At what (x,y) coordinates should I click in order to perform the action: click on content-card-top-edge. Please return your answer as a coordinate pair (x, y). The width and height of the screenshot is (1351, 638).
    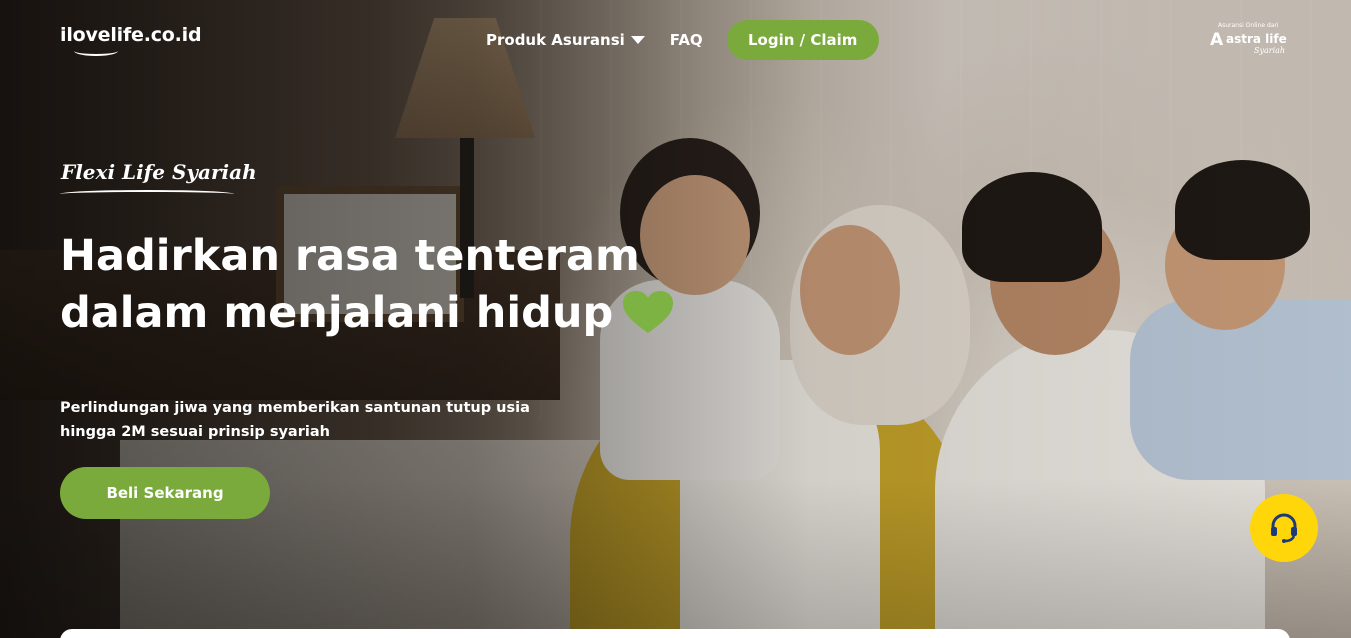
    Looking at the image, I should click on (675, 633).